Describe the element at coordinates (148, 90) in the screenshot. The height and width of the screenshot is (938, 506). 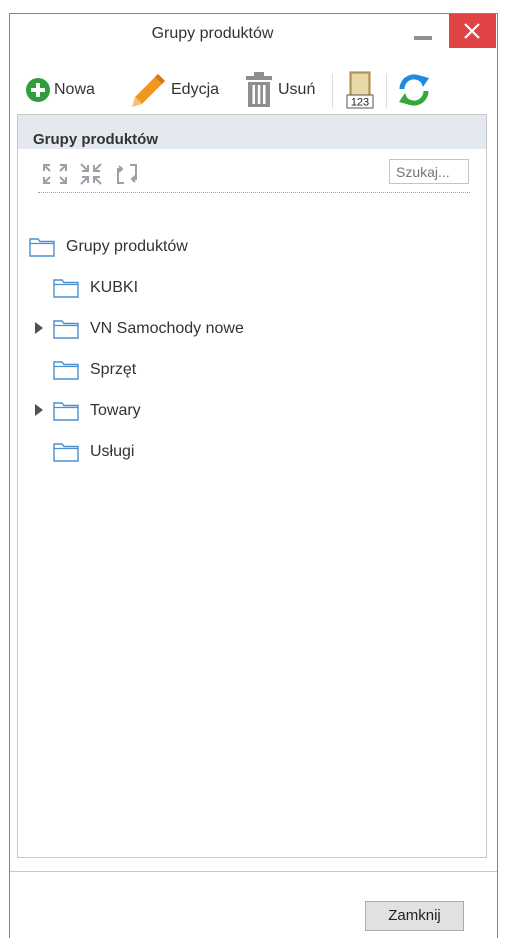
I see `pencil-icon` at that location.